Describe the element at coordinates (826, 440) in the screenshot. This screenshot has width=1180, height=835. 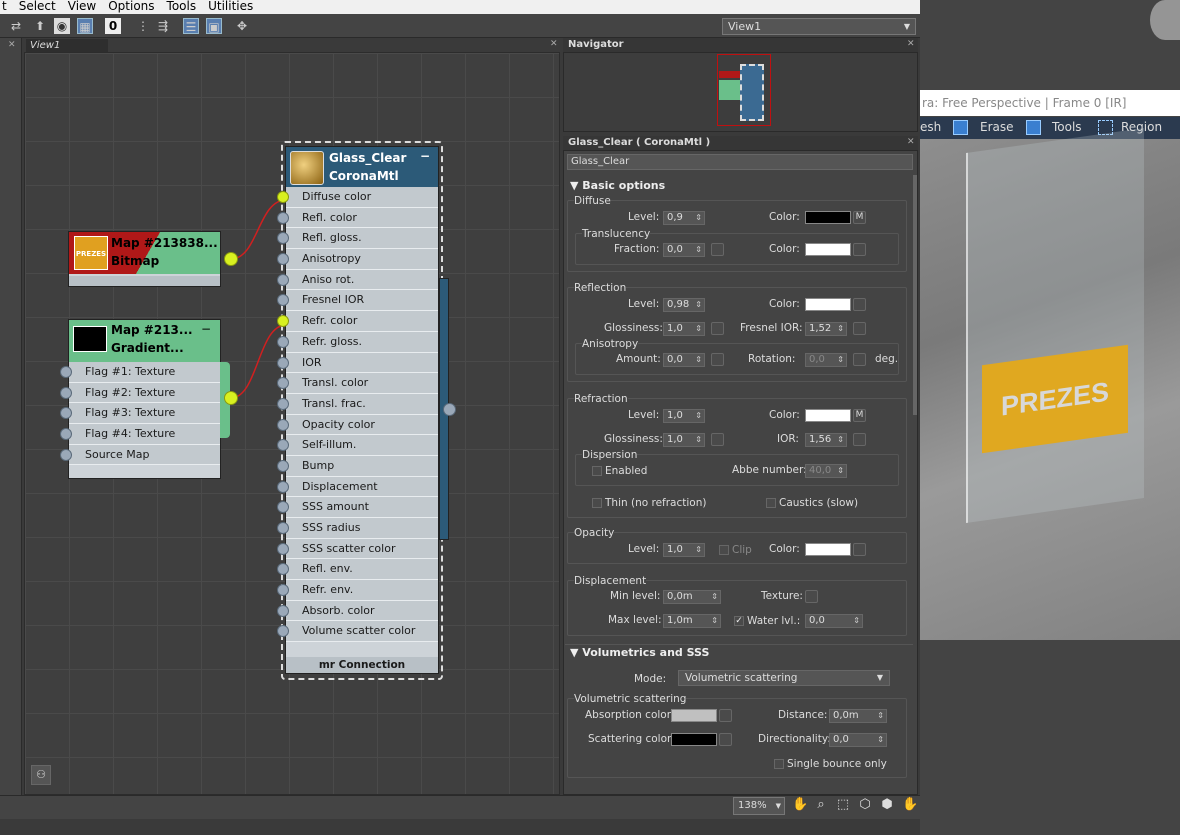
I see `ior-spinner: 1,56` at that location.